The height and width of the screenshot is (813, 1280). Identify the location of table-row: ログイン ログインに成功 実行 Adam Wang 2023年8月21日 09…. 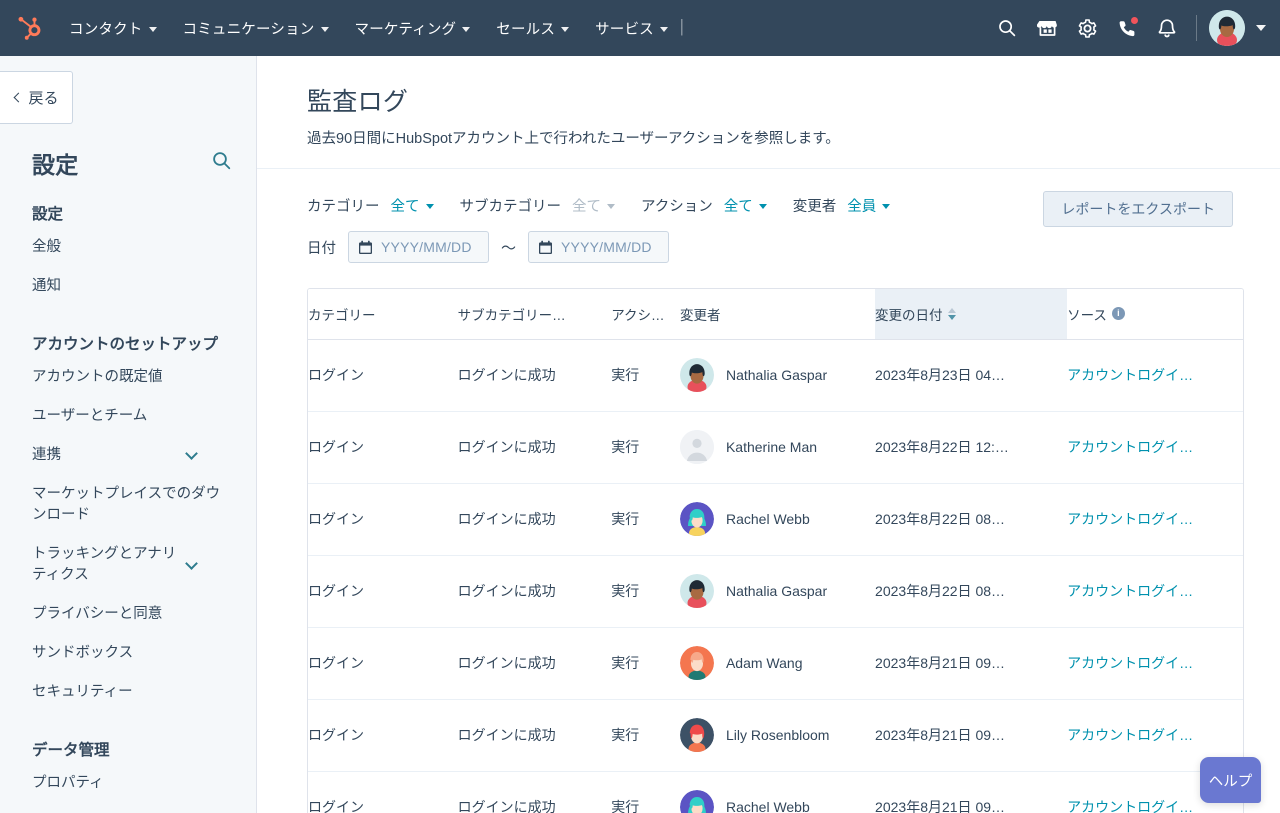
(775, 663).